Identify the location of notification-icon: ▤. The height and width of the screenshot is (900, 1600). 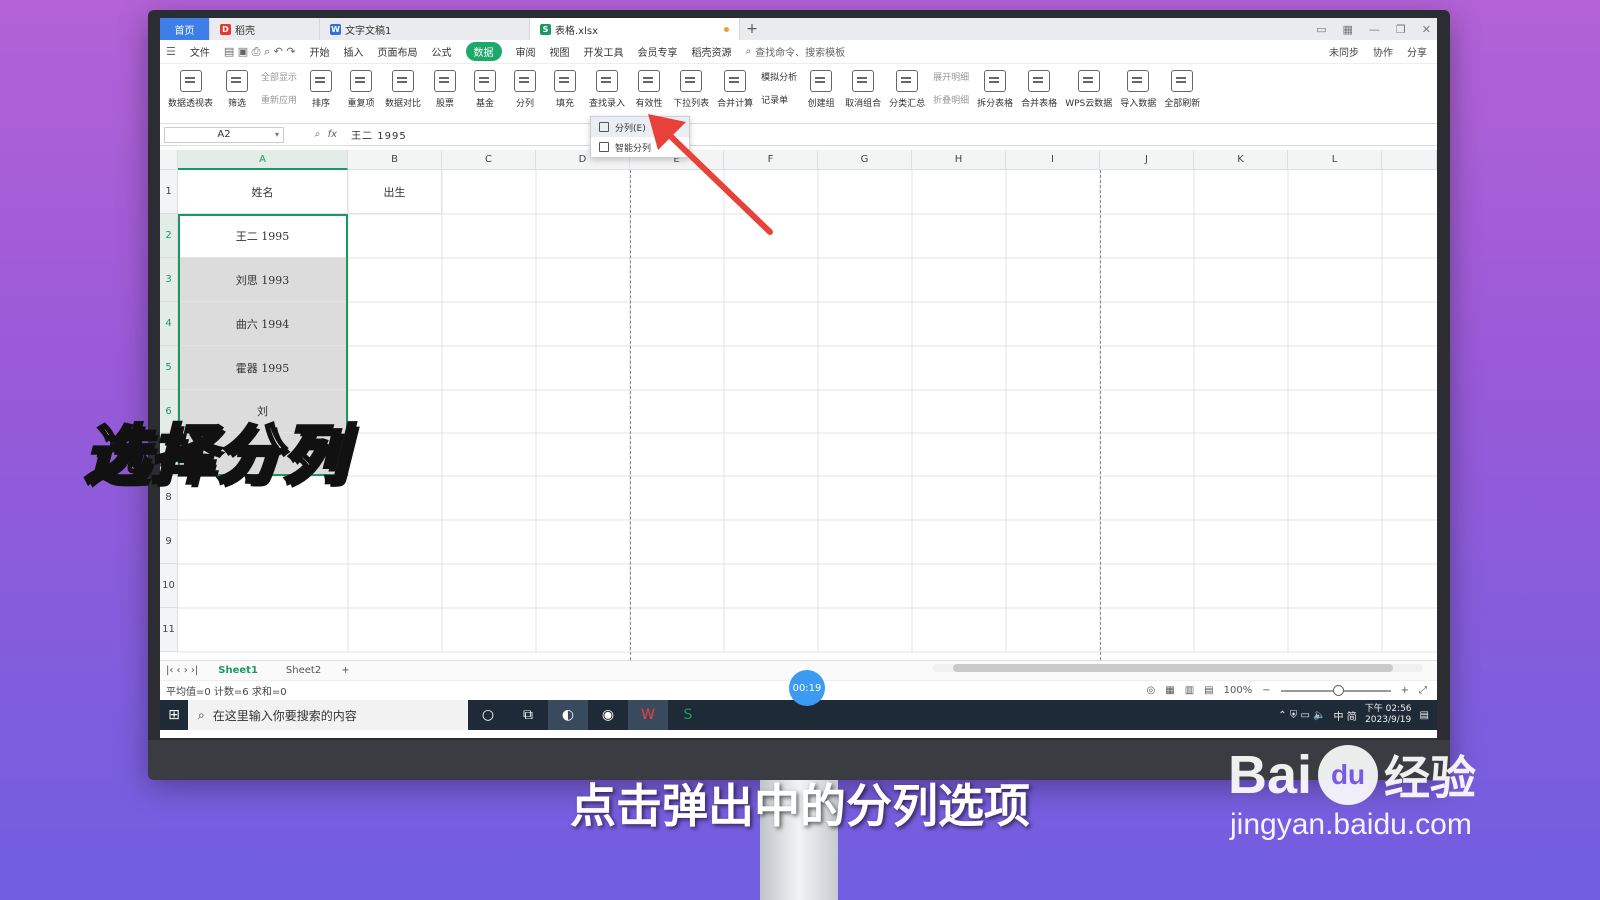
(1424, 715).